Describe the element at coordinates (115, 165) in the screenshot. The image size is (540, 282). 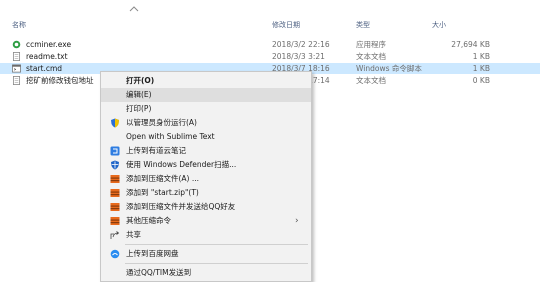
I see `windows-defender-icon` at that location.